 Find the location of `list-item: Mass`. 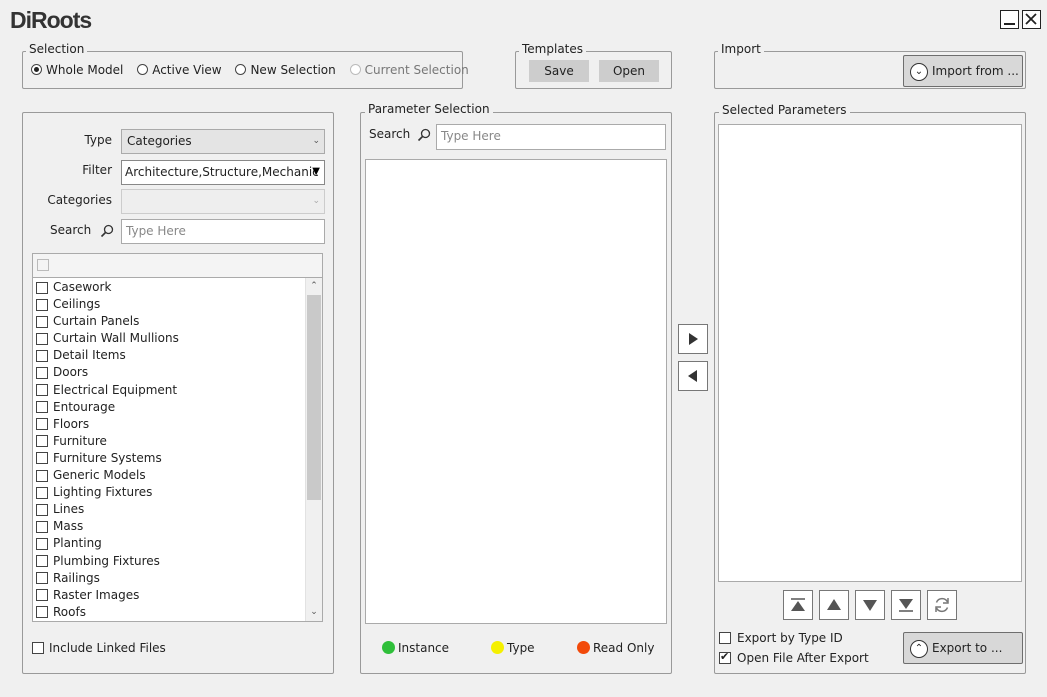

list-item: Mass is located at coordinates (169, 526).